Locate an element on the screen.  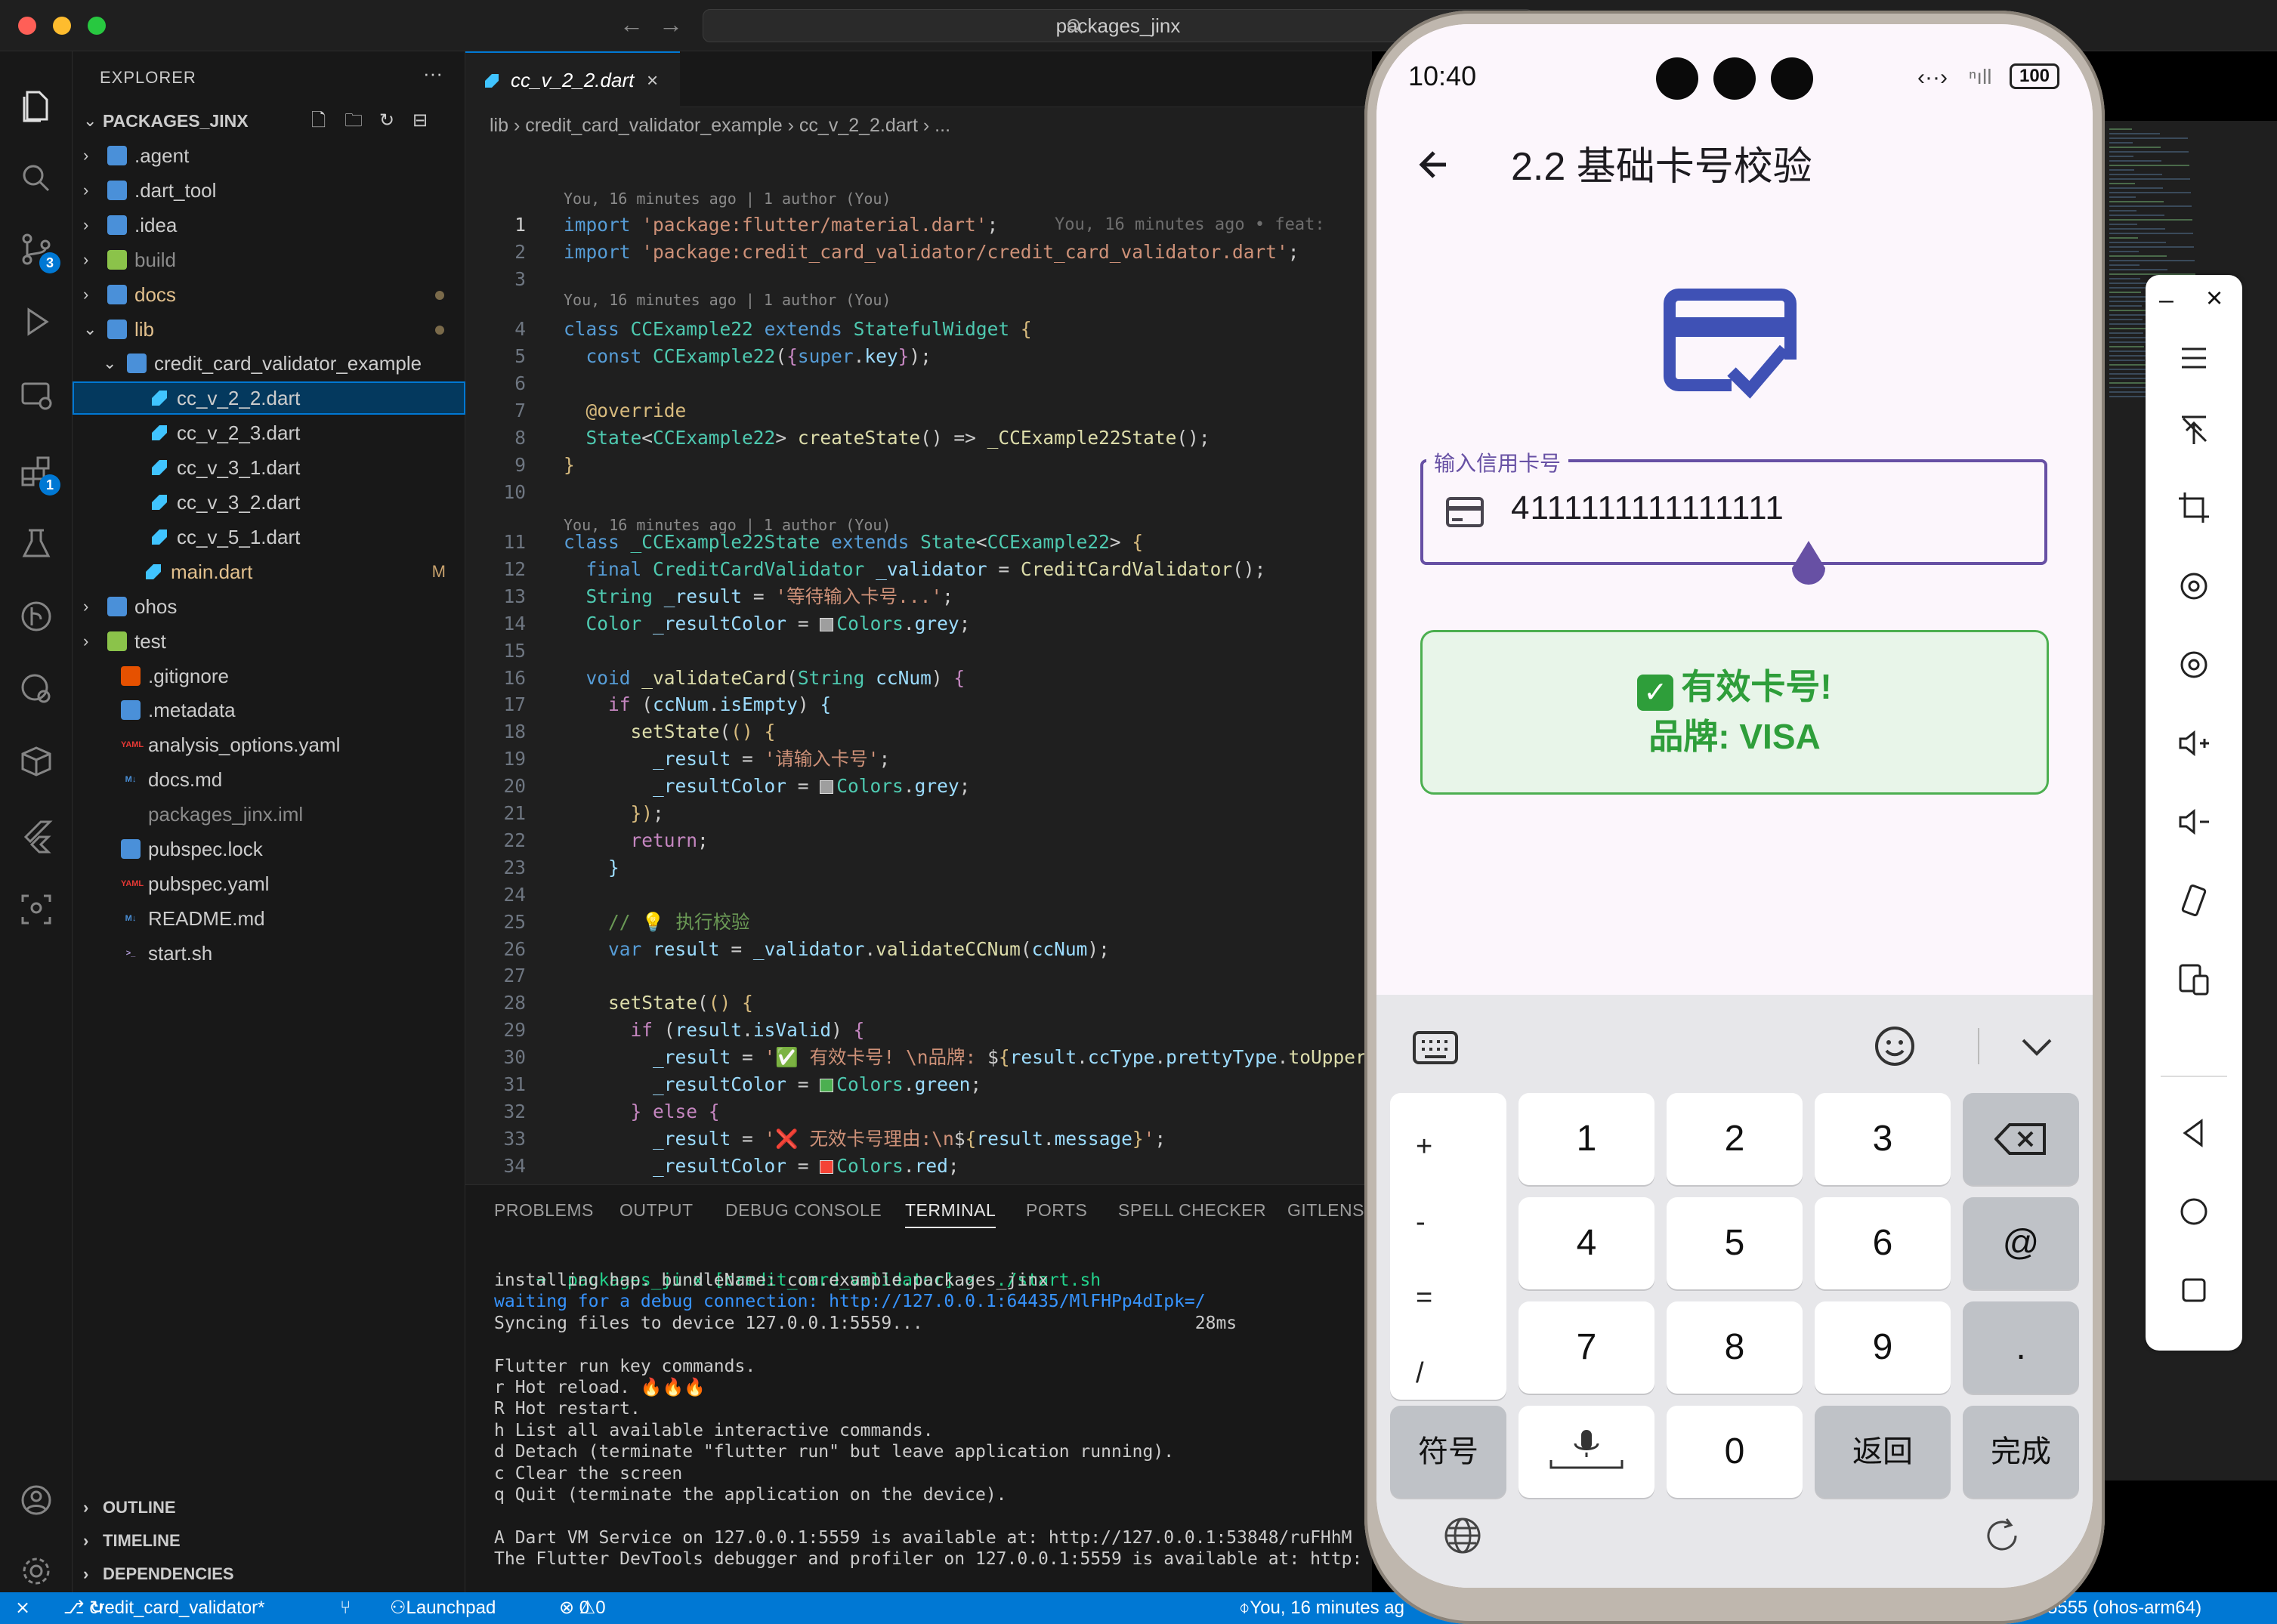
code-line: 21 }); is located at coordinates (919, 813).